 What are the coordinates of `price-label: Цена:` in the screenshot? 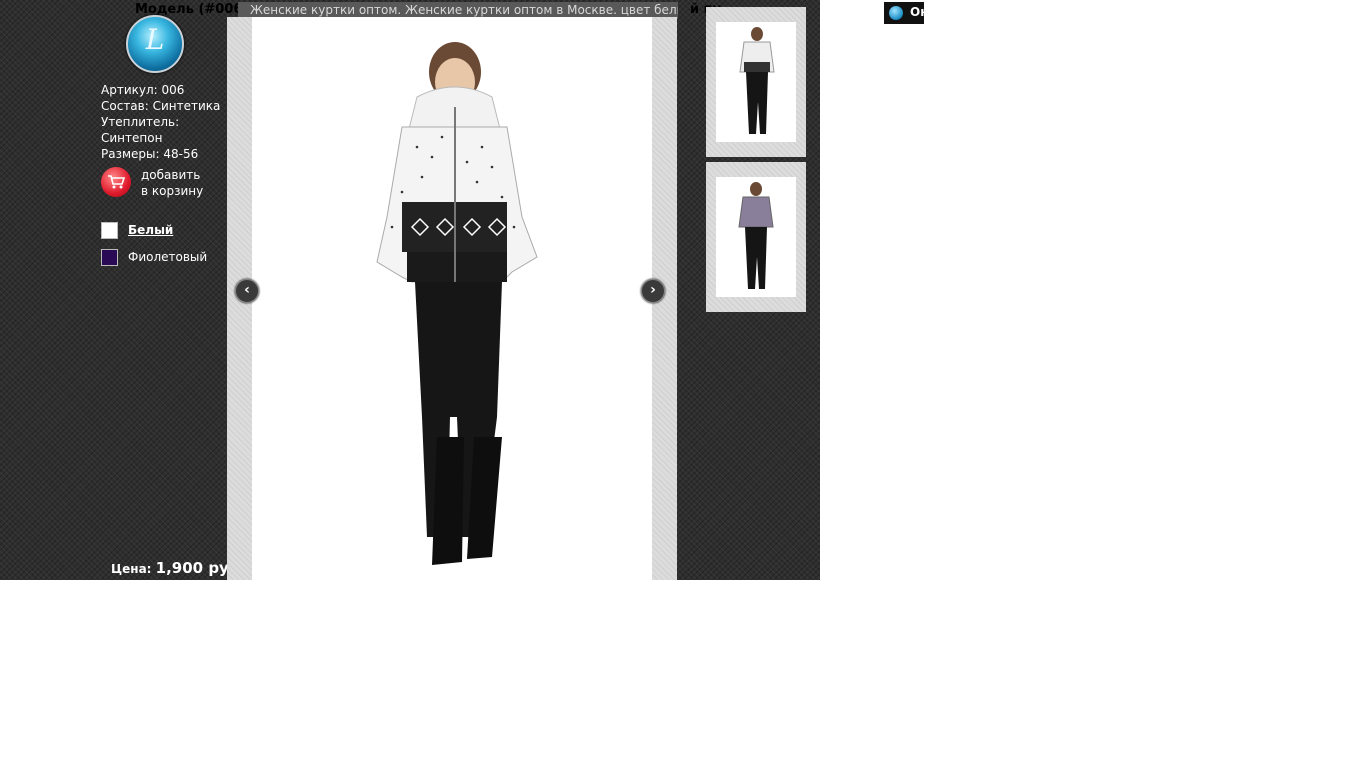 It's located at (131, 569).